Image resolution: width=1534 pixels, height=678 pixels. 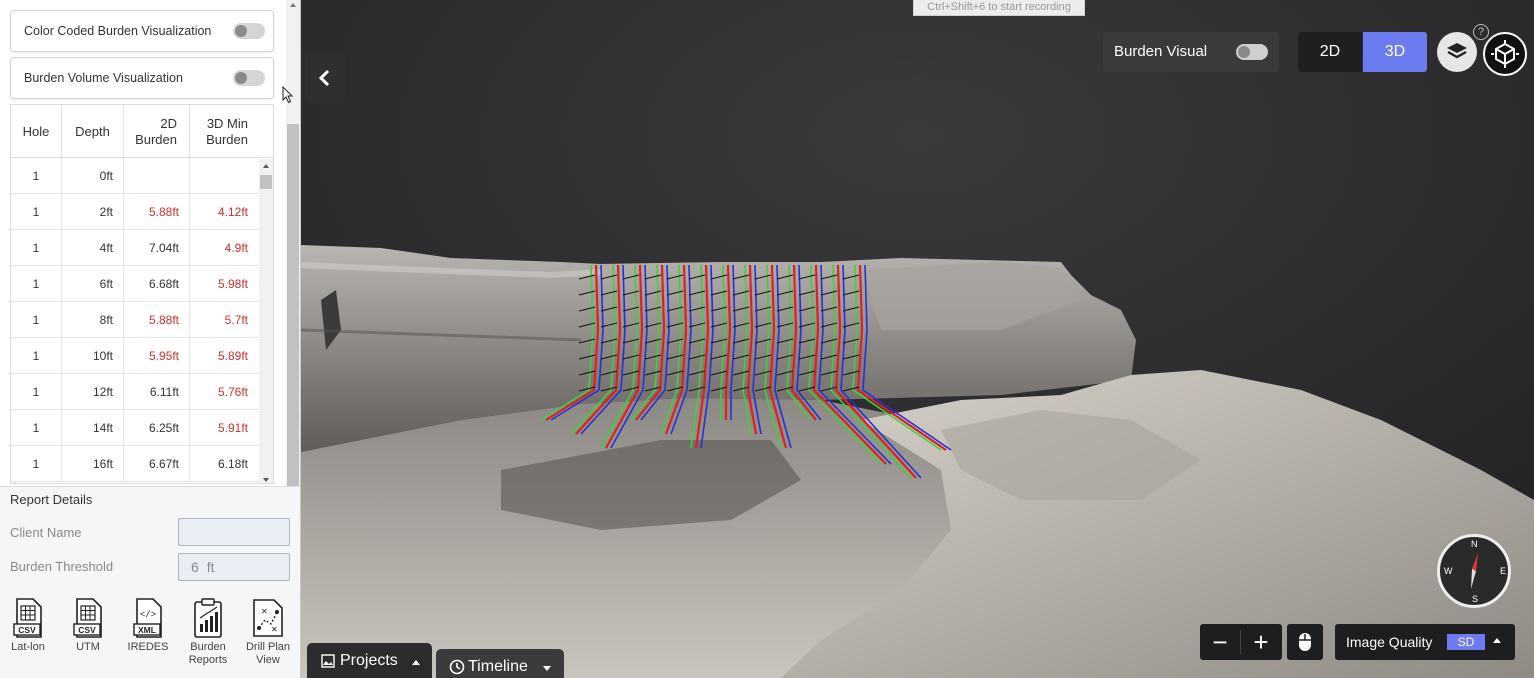 I want to click on cell-depth: 2ft, so click(x=93, y=212).